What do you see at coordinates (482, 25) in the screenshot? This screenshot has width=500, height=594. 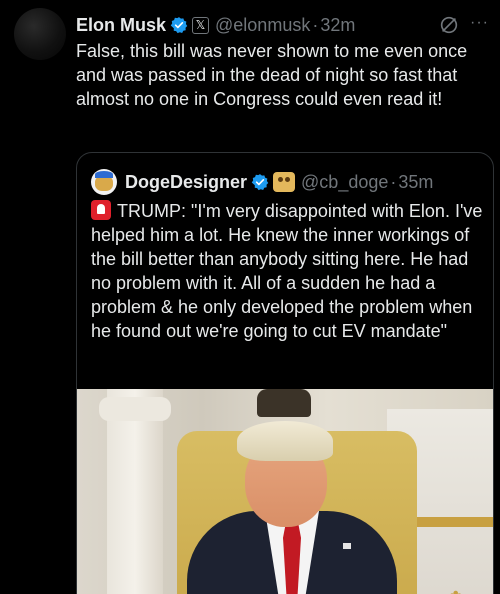 I see `more-options-icon: ···` at bounding box center [482, 25].